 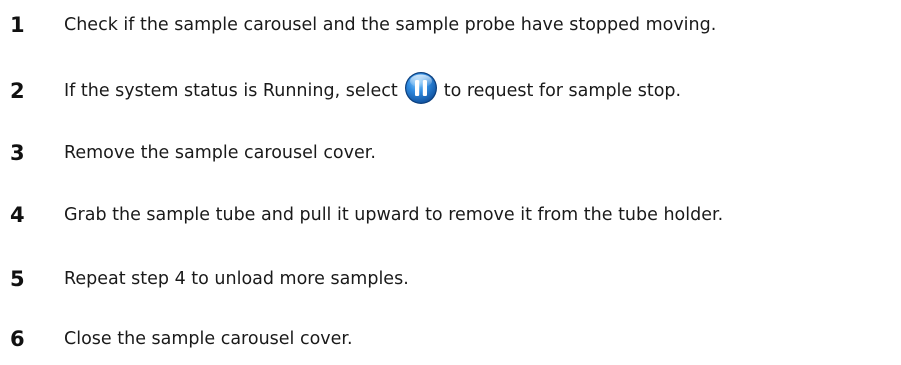 I want to click on step-number: 4, so click(x=17, y=215).